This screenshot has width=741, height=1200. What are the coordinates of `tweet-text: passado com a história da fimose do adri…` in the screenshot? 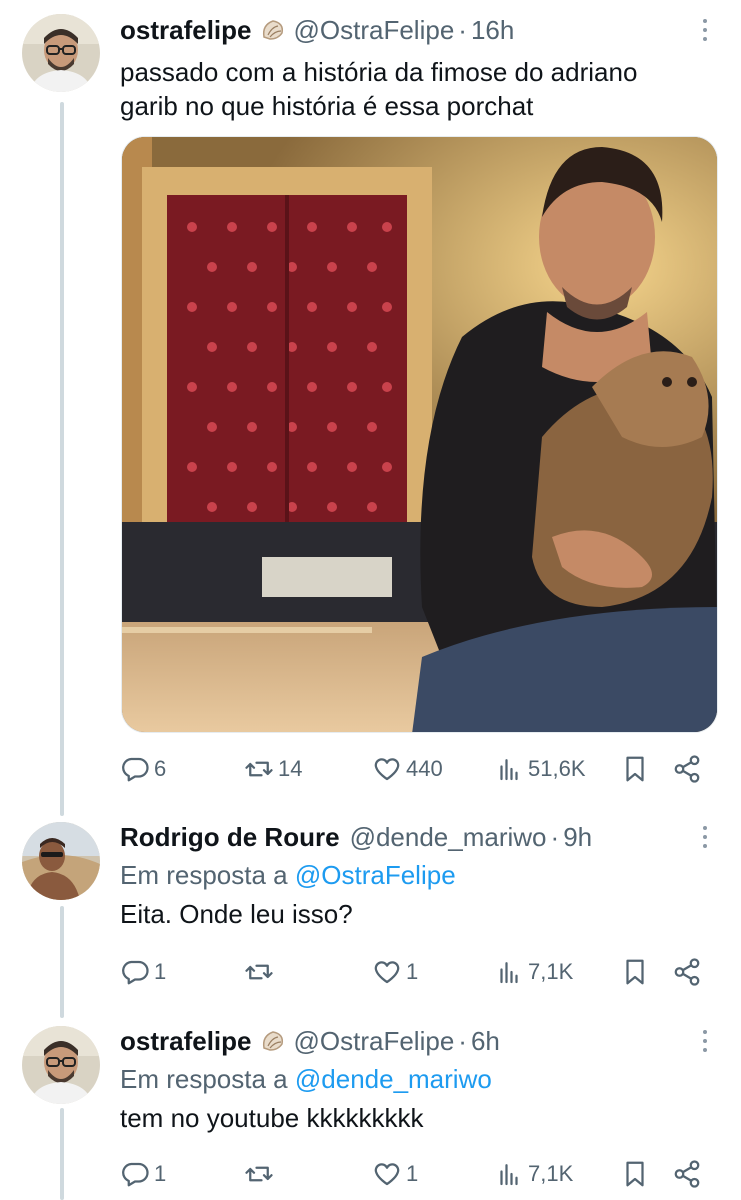 It's located at (418, 89).